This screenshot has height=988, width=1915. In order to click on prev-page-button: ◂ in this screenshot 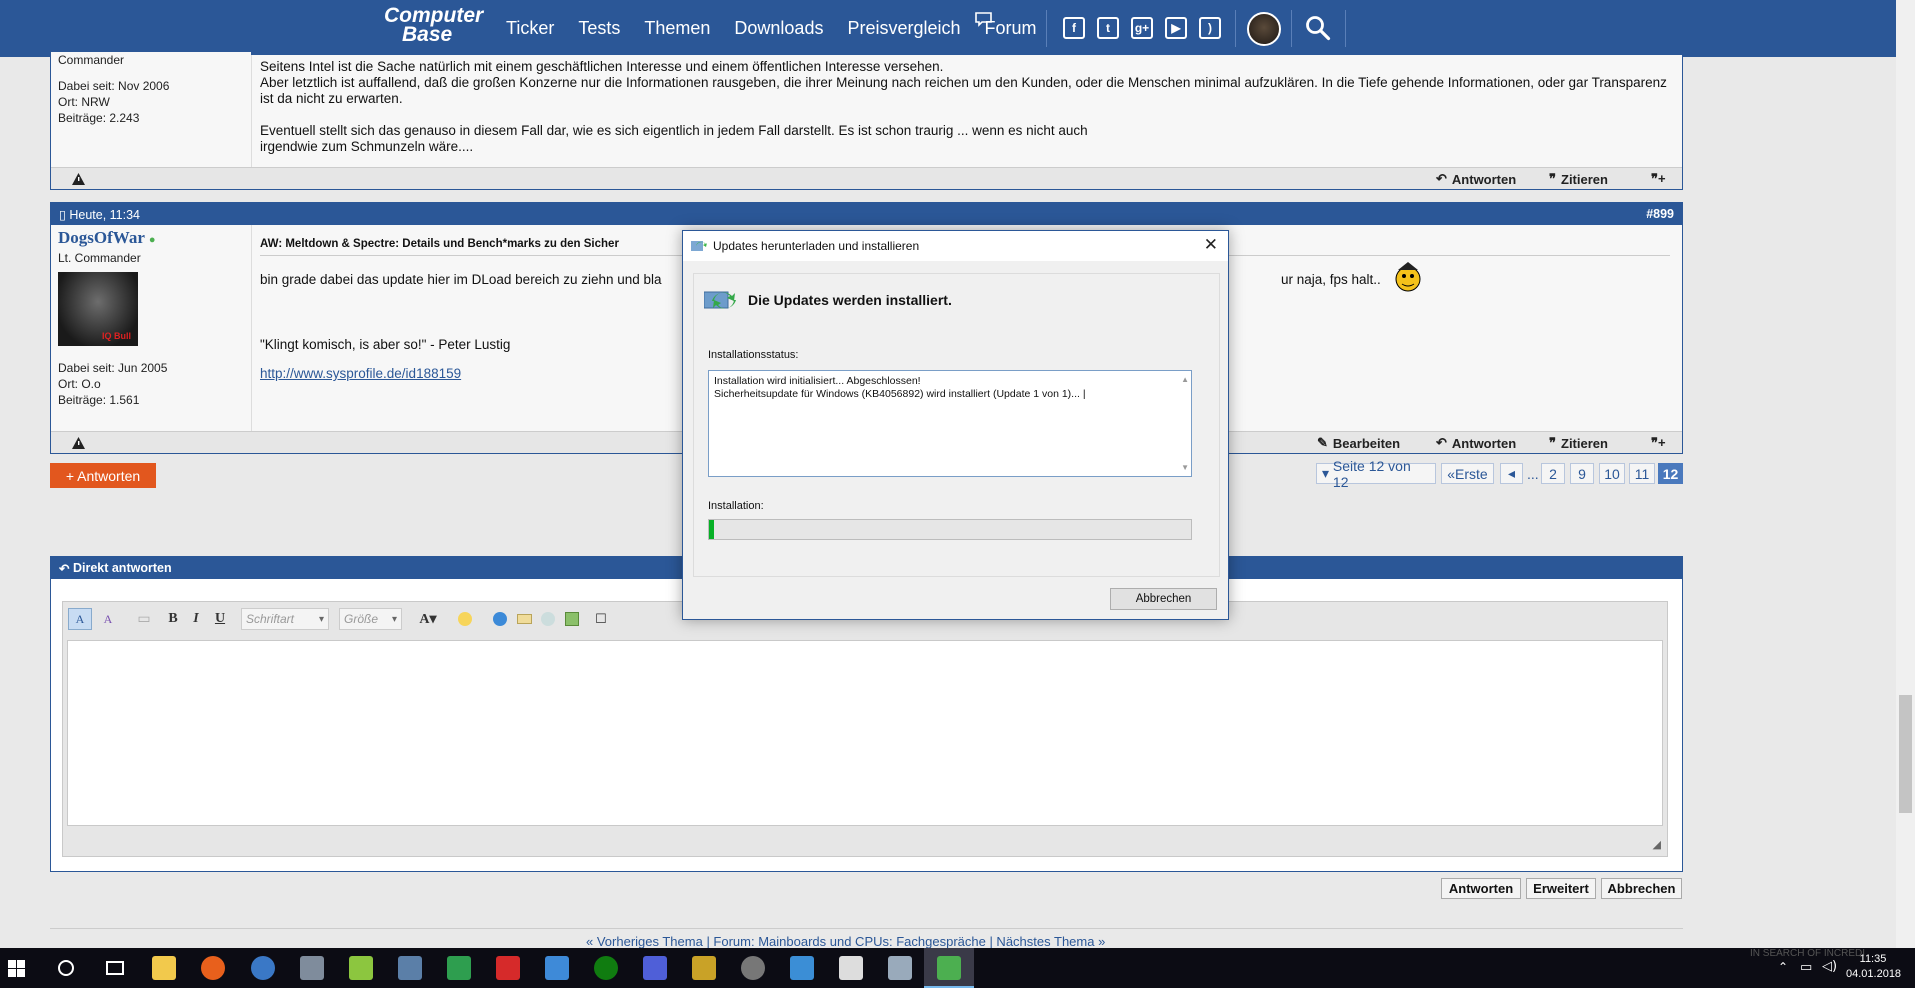, I will do `click(1511, 473)`.